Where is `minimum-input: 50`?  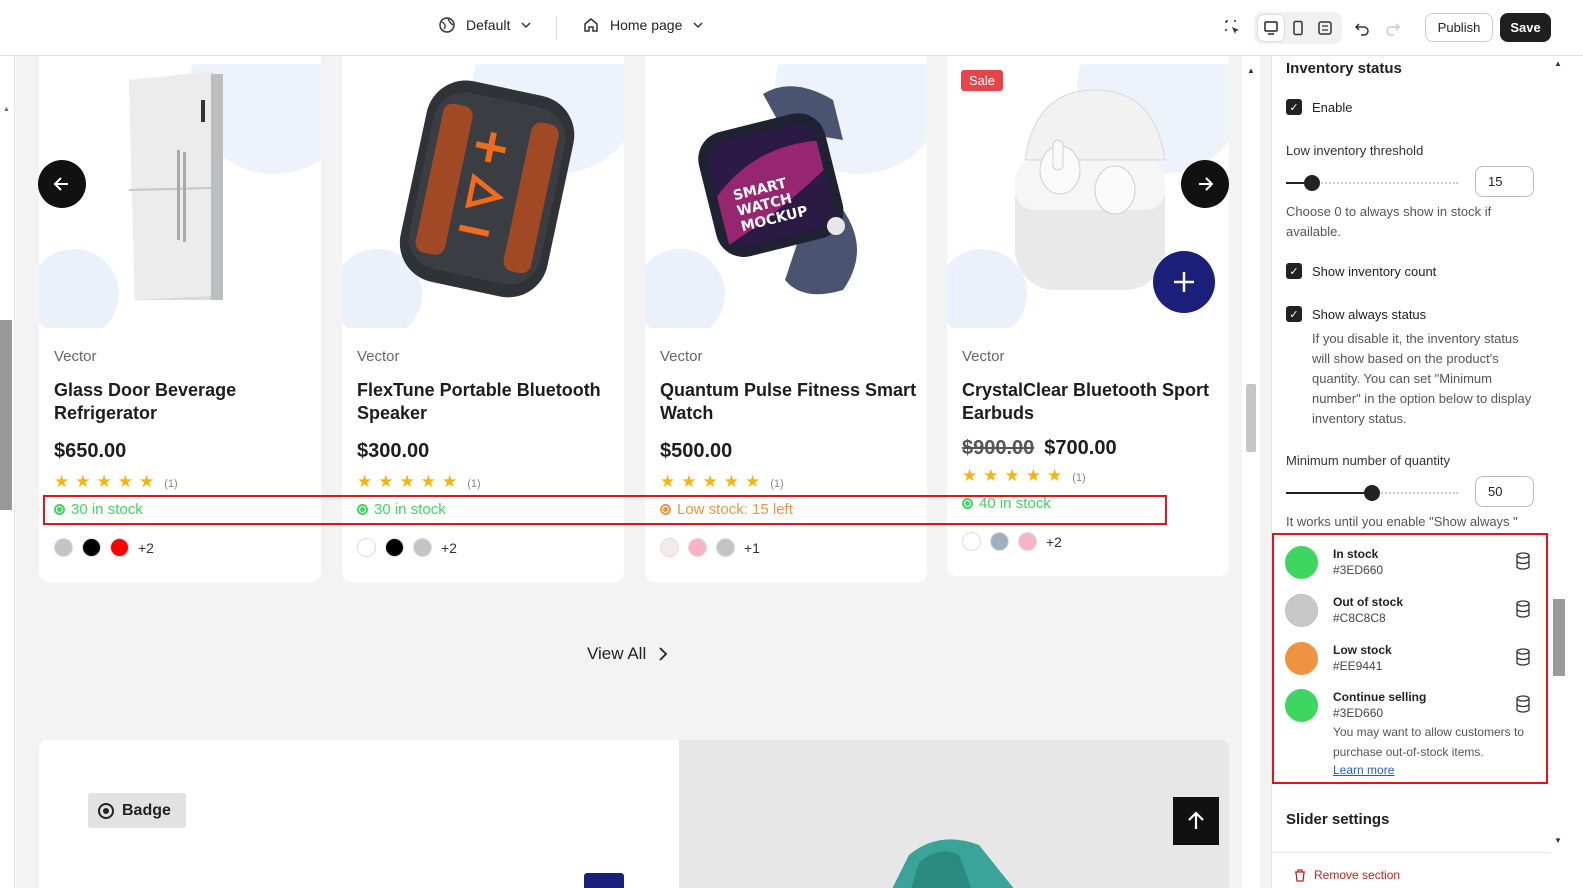 minimum-input: 50 is located at coordinates (1504, 491).